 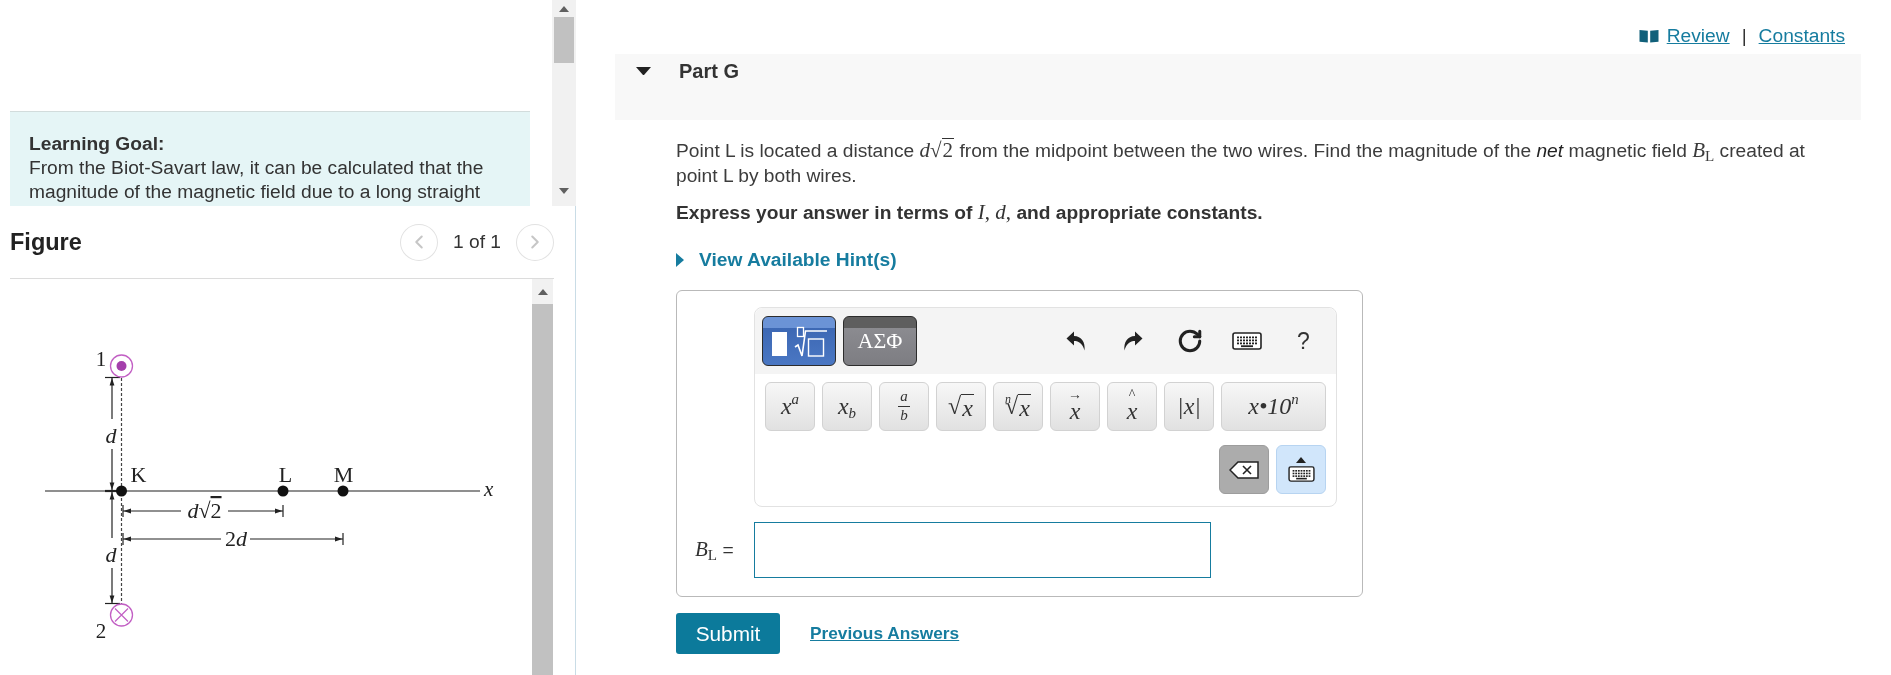 I want to click on vector-button: → x, so click(x=1075, y=406).